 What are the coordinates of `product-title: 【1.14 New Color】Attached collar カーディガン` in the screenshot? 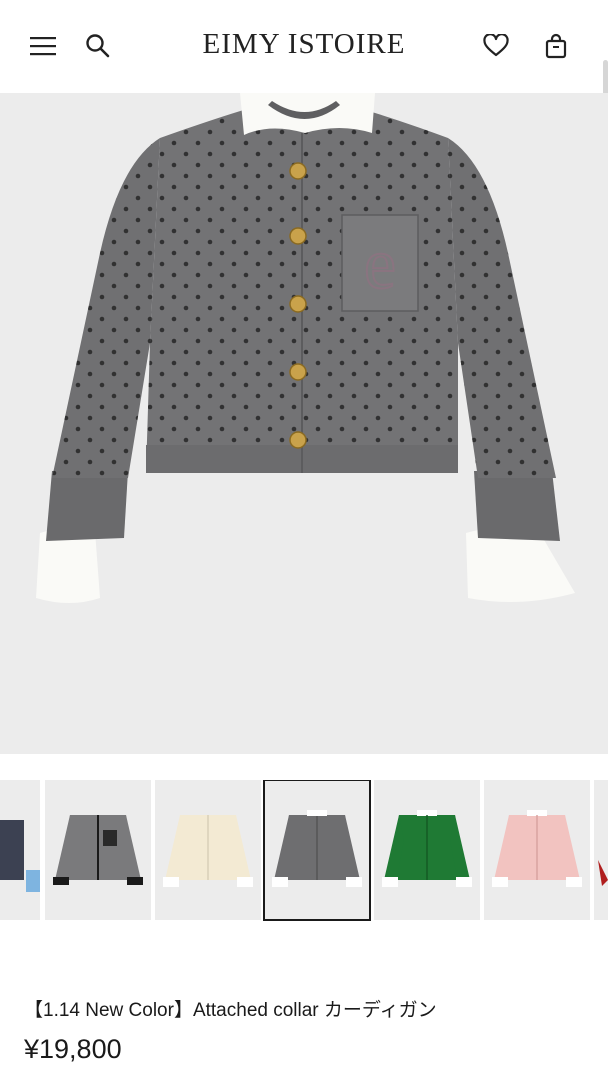 It's located at (230, 1010).